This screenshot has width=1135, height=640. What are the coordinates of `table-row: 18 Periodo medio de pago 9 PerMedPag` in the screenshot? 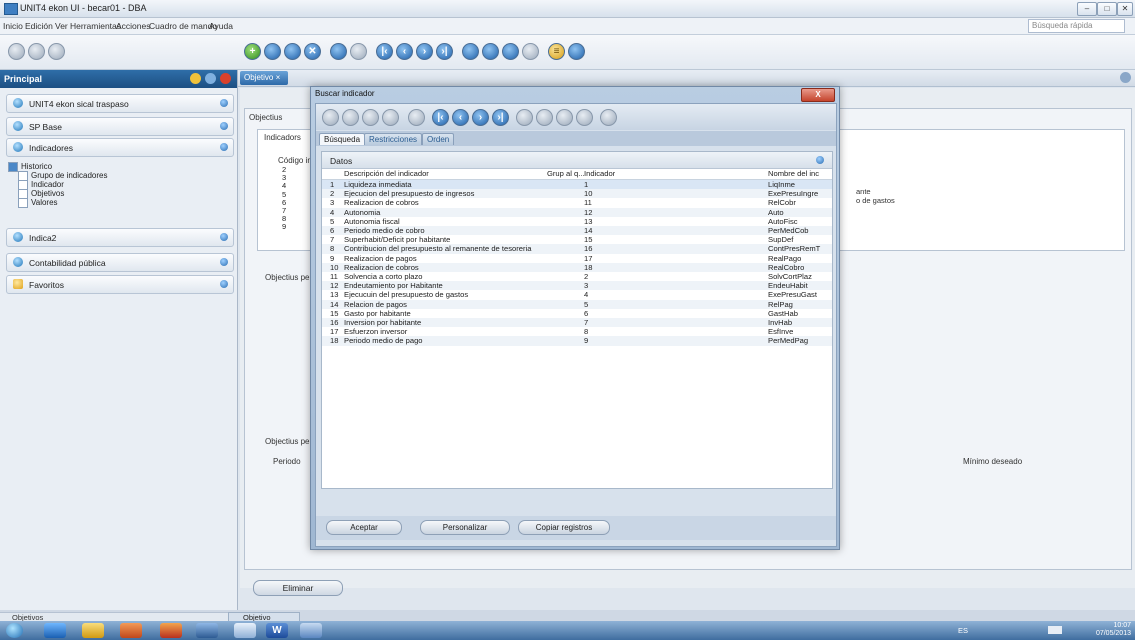 It's located at (577, 341).